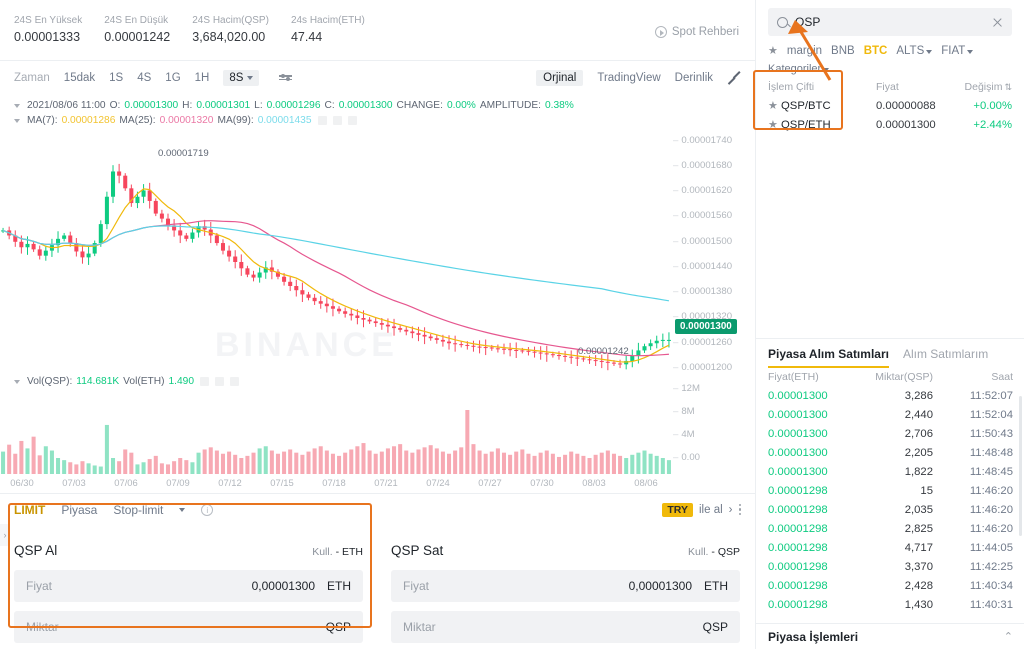 This screenshot has width=1024, height=649. Describe the element at coordinates (188, 627) in the screenshot. I see `buy-amount-field: Miktar QSP` at that location.